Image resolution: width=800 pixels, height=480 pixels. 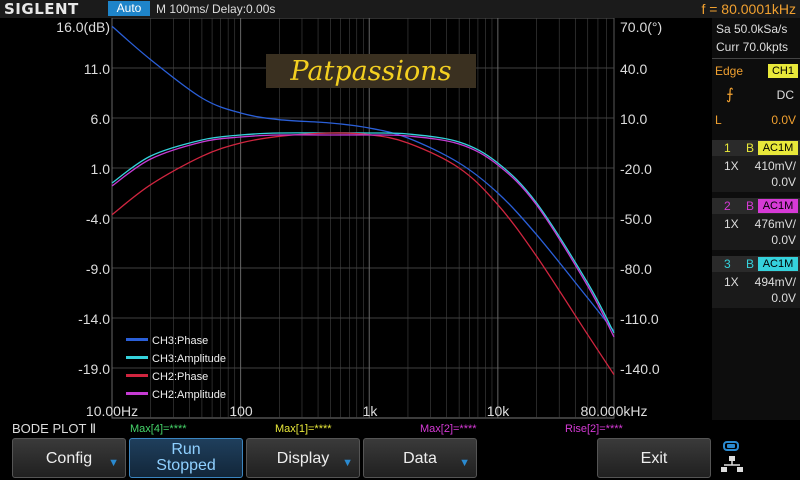 I want to click on channel-3-panel: 3 B AC1M 1X 494mV/ 0.0V, so click(x=756, y=282).